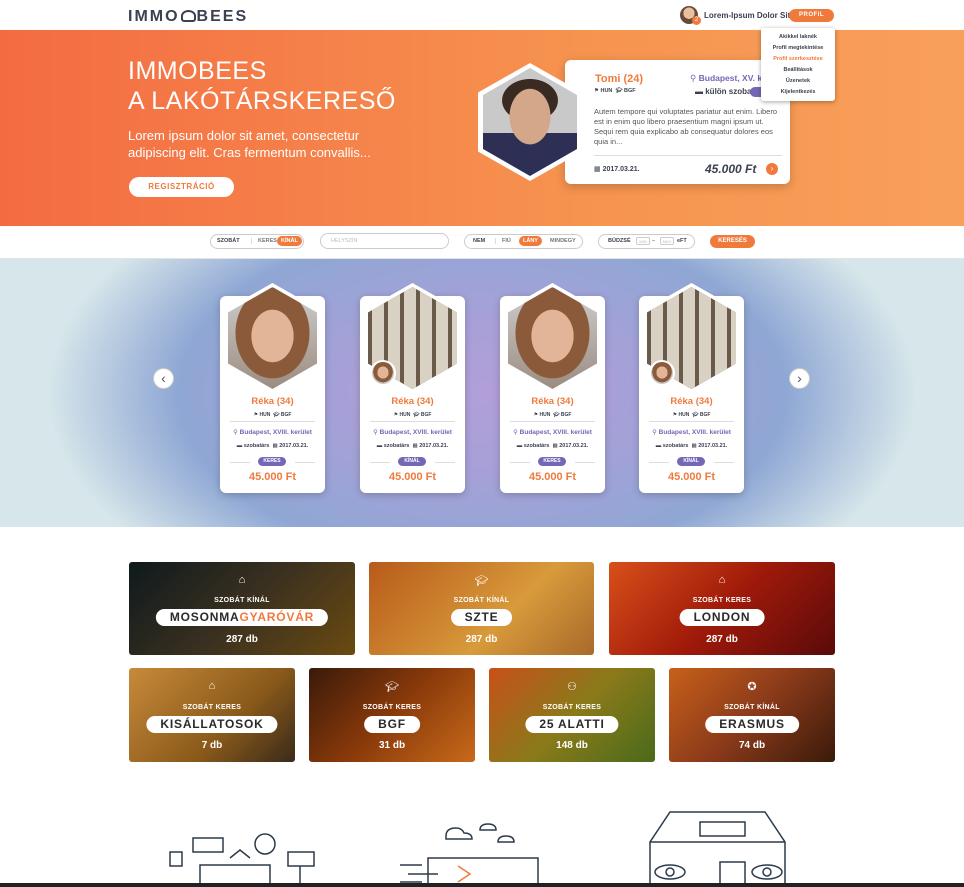  I want to click on logo-text-left: IMMO, so click(154, 16).